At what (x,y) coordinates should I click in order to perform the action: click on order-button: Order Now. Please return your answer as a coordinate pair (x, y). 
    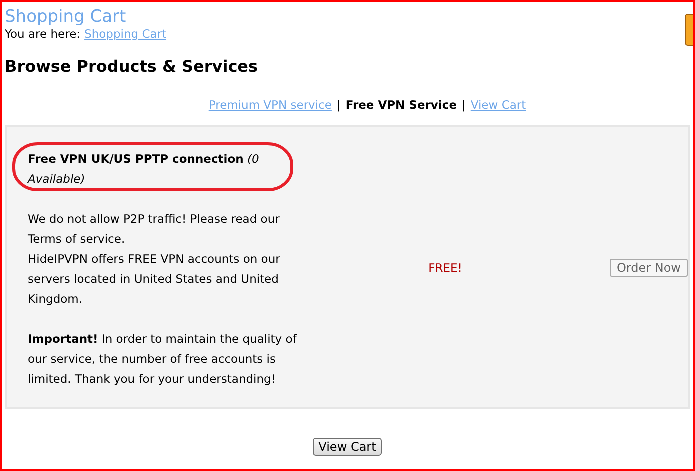
    Looking at the image, I should click on (649, 268).